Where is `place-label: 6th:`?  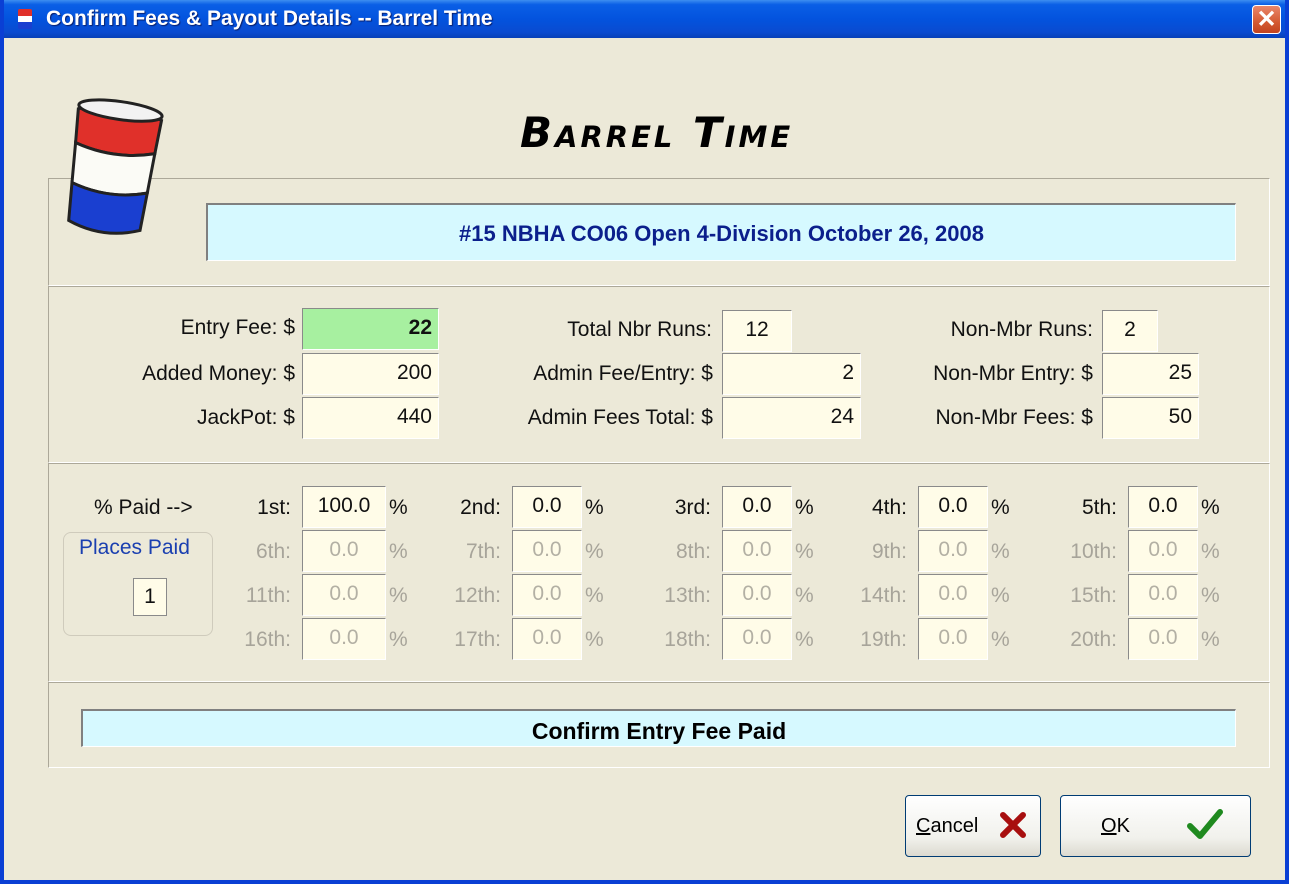 place-label: 6th: is located at coordinates (273, 551).